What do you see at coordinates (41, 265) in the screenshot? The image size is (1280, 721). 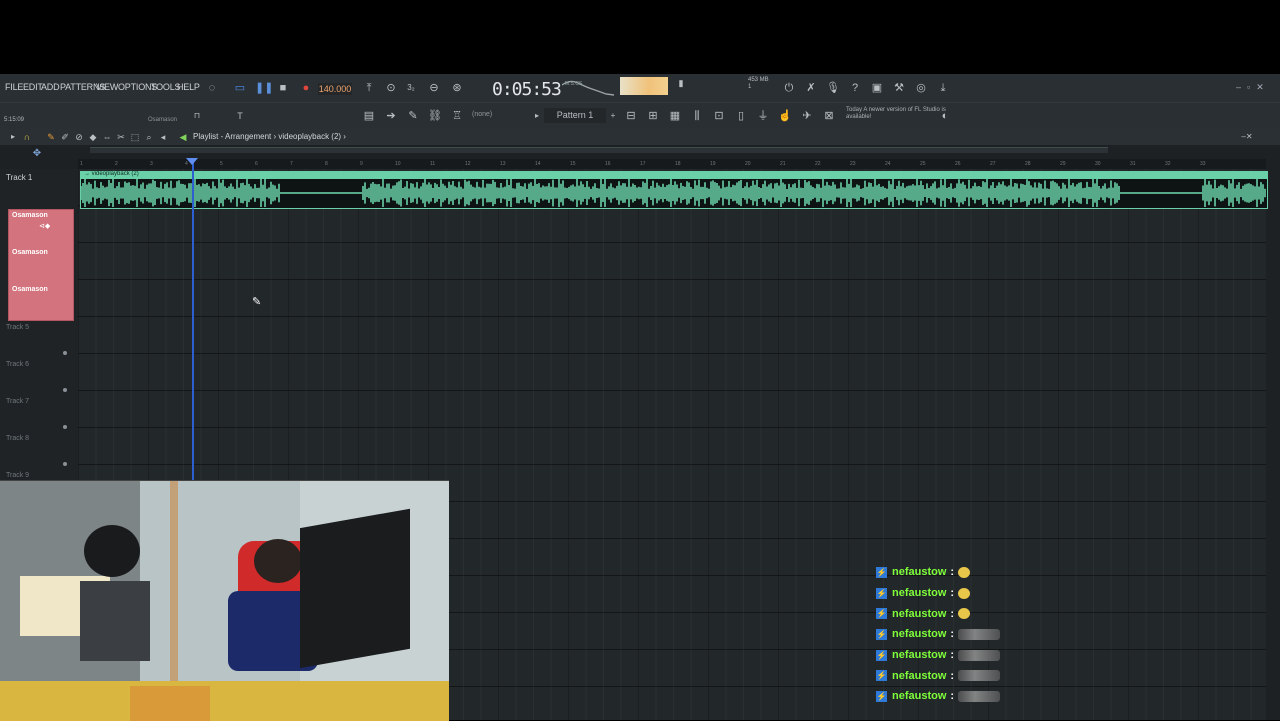 I see `track-group: Osamason Osamason Osamason ⊲◆` at bounding box center [41, 265].